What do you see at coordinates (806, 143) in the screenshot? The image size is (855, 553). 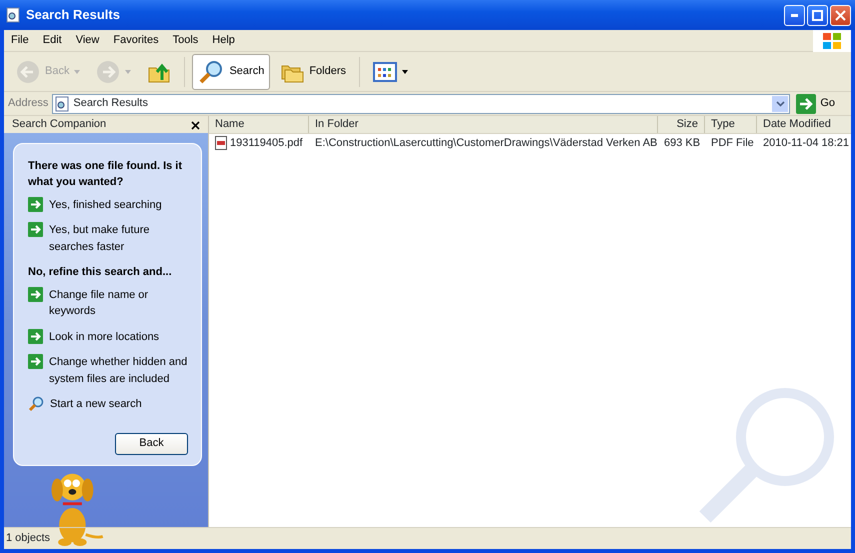 I see `table-cell-text: 2010-11-04 18:21` at bounding box center [806, 143].